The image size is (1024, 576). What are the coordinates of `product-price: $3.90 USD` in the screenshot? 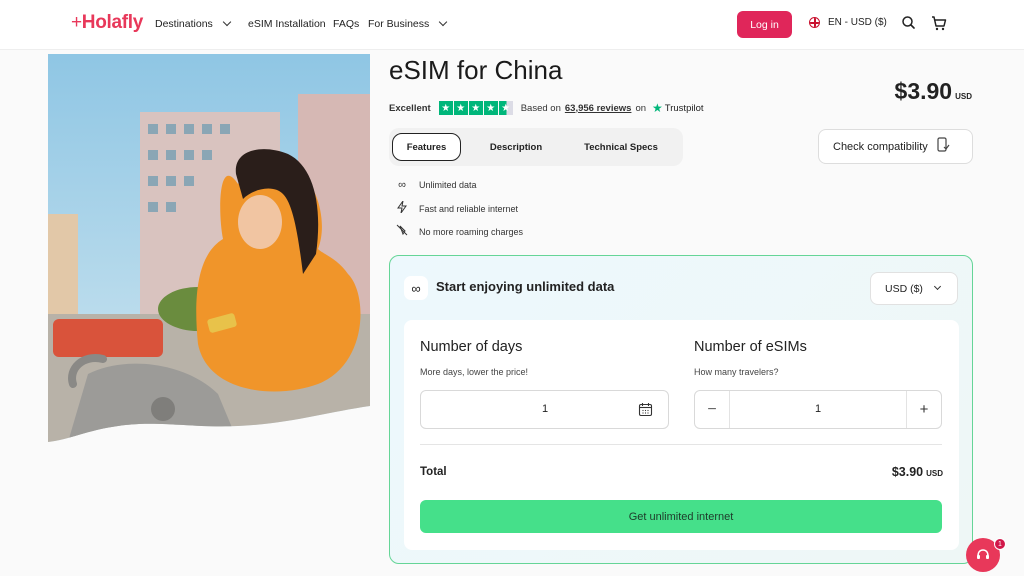 It's located at (933, 91).